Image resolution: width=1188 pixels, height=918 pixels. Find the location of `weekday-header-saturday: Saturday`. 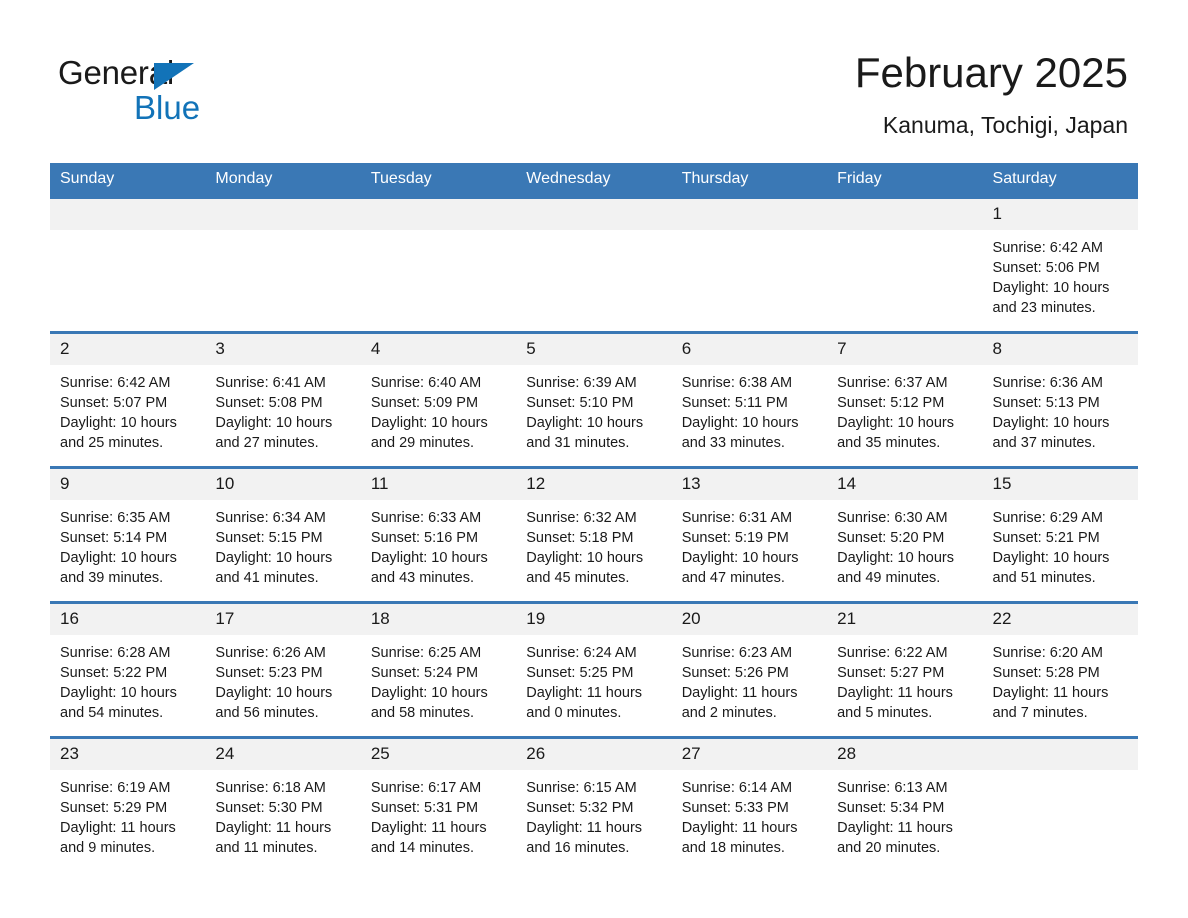

weekday-header-saturday: Saturday is located at coordinates (1060, 180).